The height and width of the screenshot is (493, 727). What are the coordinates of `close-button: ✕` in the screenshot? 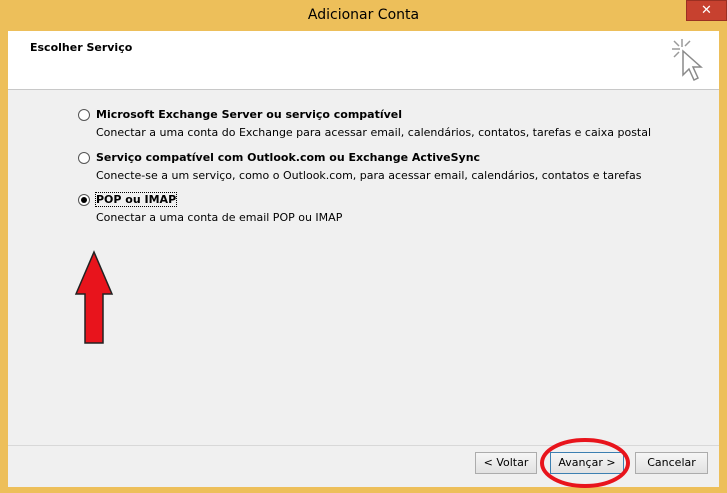 It's located at (706, 10).